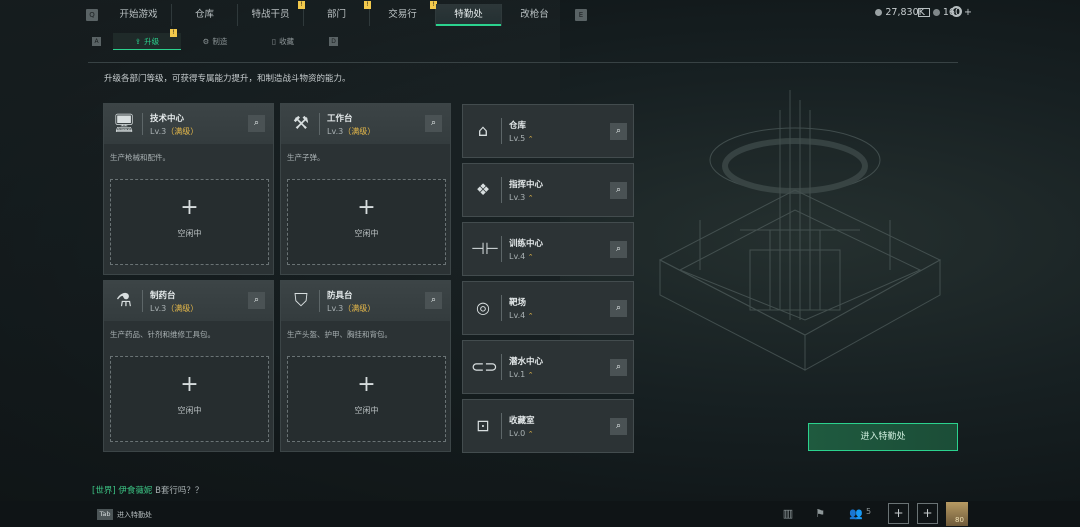  What do you see at coordinates (936, 12) in the screenshot?
I see `ticket-icon` at bounding box center [936, 12].